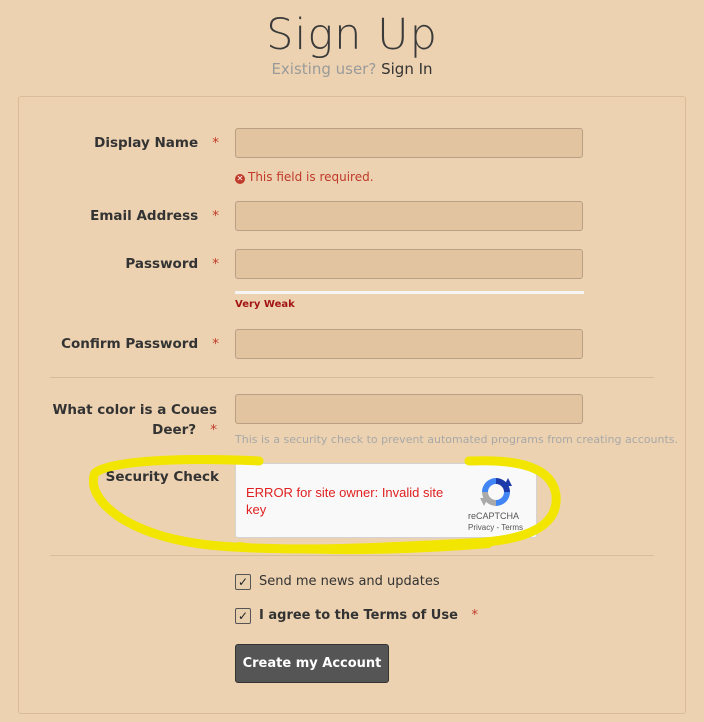 Image resolution: width=704 pixels, height=722 pixels. I want to click on recaptcha-brand: reCAPTCHA, so click(494, 516).